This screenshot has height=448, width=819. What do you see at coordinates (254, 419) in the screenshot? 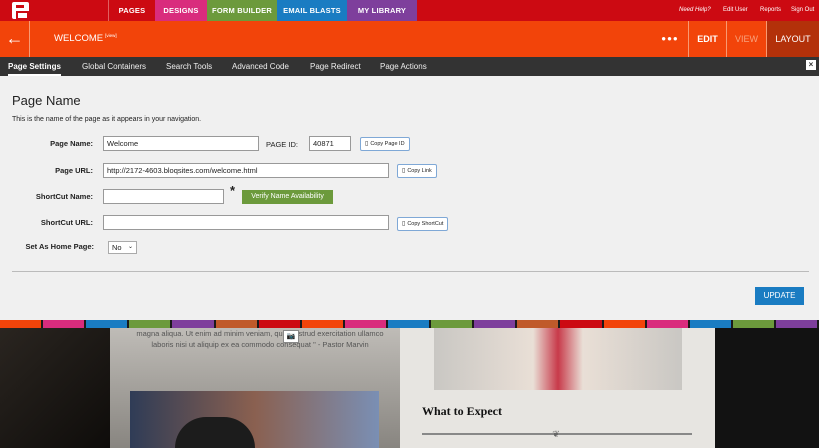
I see `preview-photo` at bounding box center [254, 419].